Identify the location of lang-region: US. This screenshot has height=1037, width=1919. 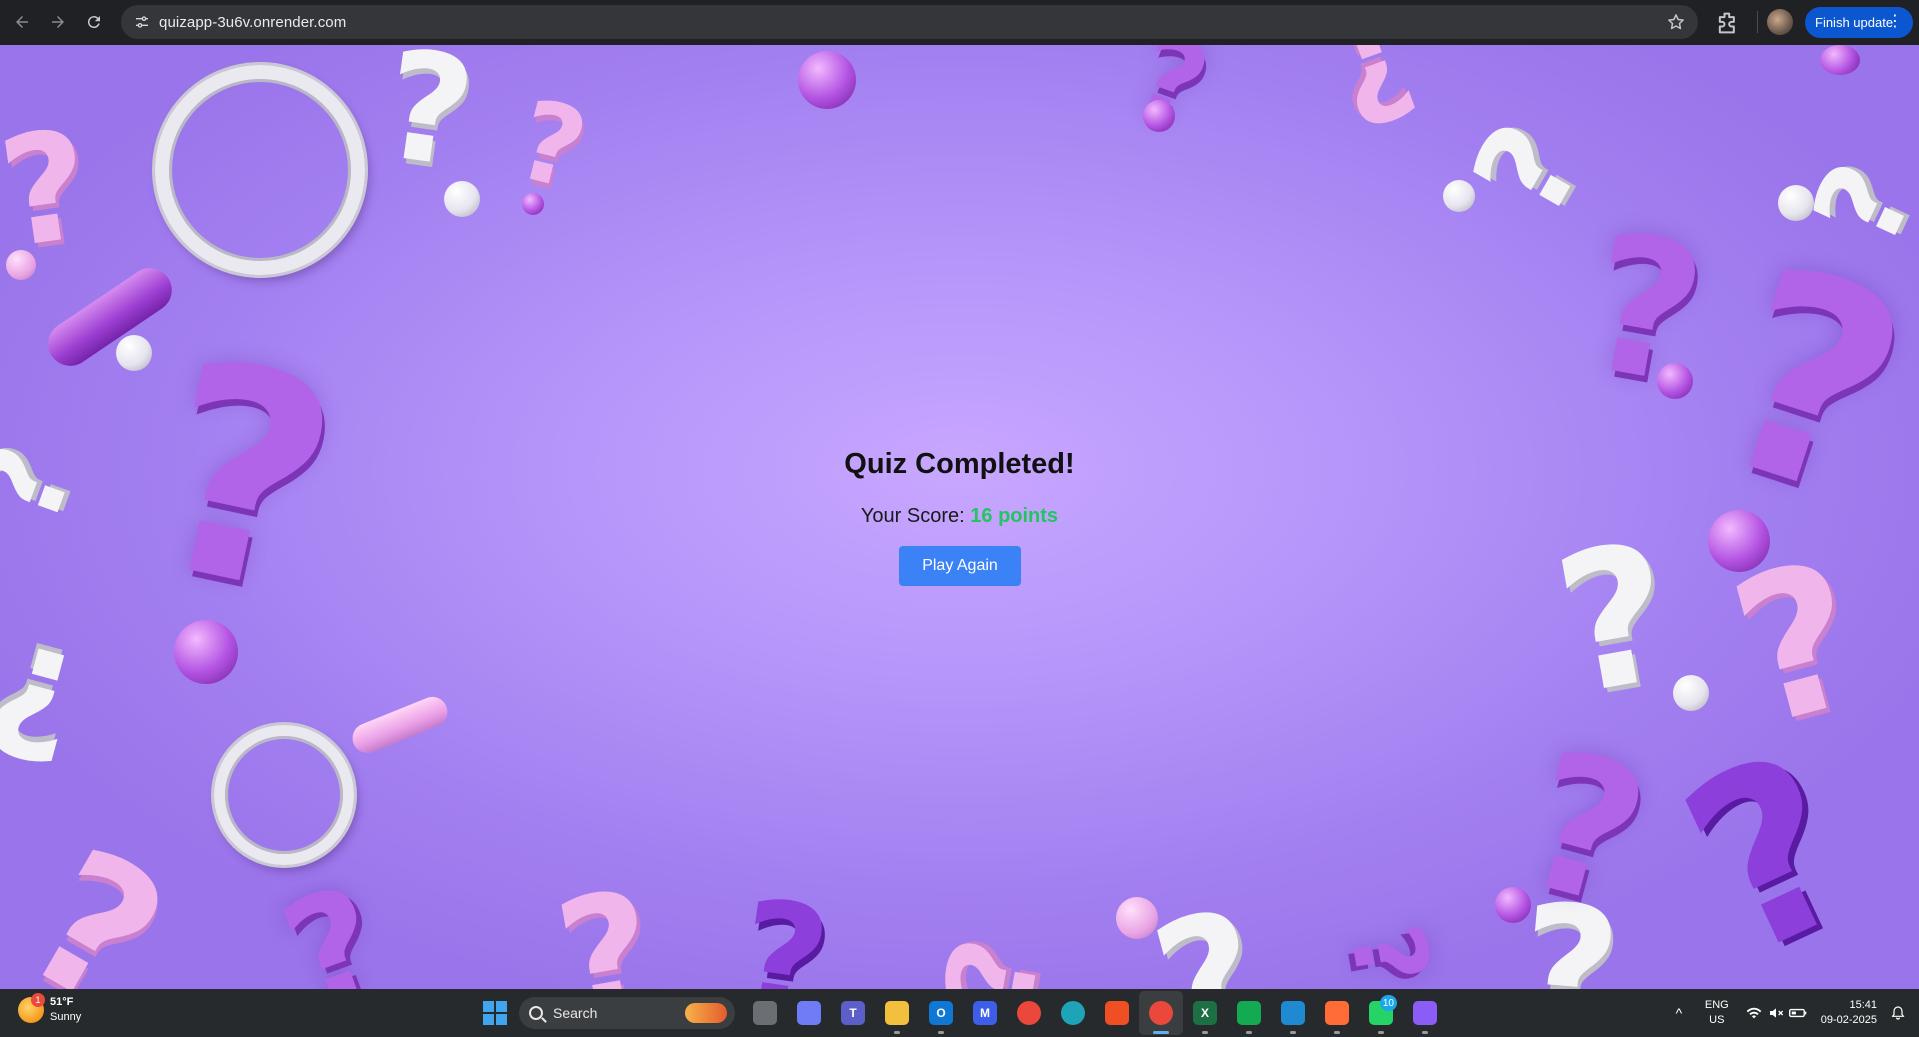
(1717, 1020).